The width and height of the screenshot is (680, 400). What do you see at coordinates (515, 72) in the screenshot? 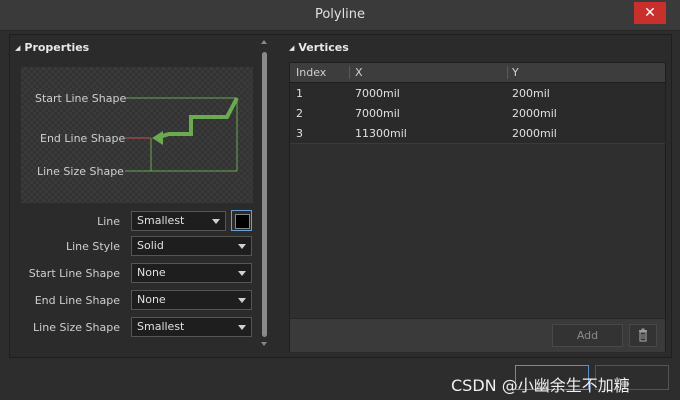
I see `column-header-y: Y` at bounding box center [515, 72].